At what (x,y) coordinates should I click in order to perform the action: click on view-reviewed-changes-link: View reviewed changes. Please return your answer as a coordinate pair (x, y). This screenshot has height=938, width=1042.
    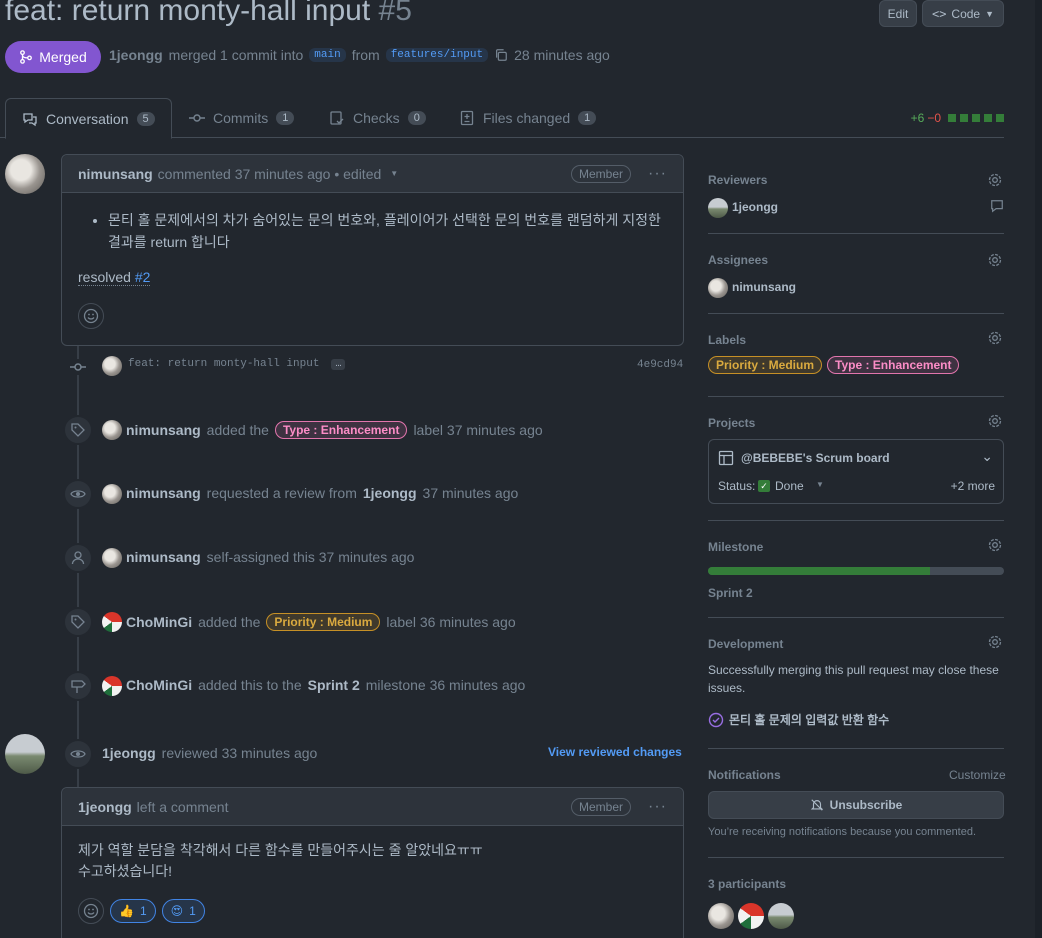
    Looking at the image, I should click on (615, 752).